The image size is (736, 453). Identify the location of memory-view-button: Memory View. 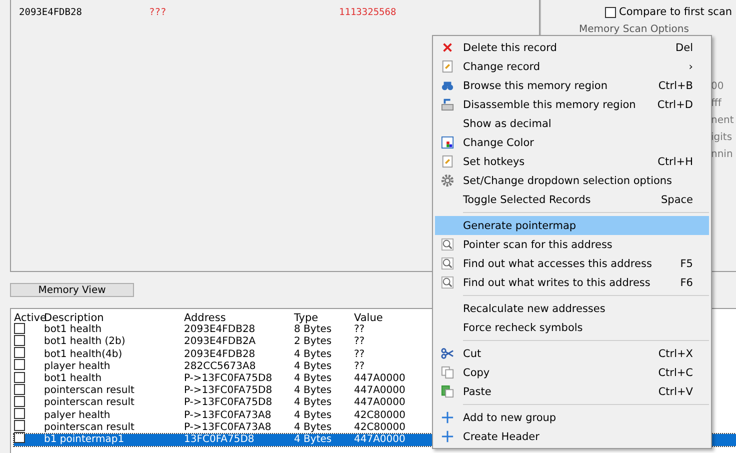
(72, 290).